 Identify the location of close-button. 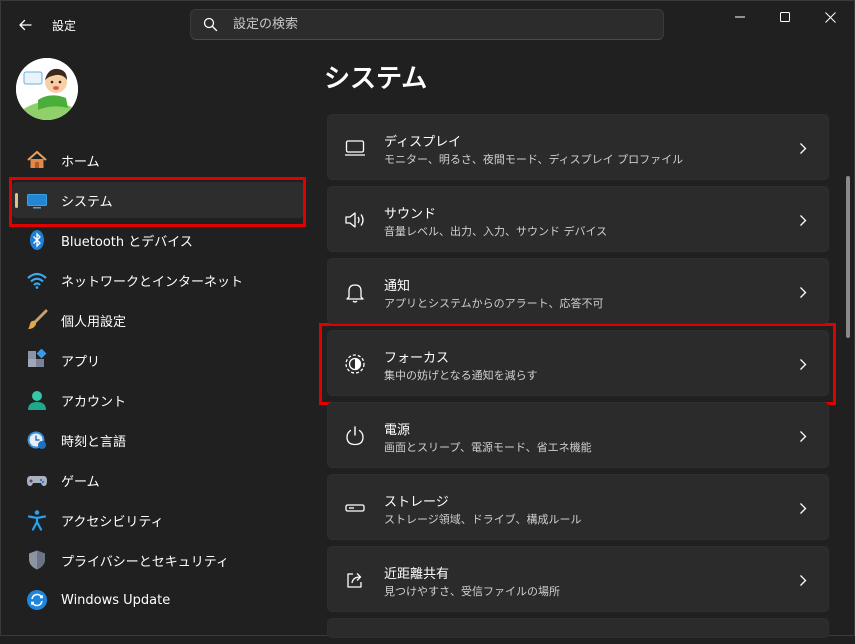
(830, 17).